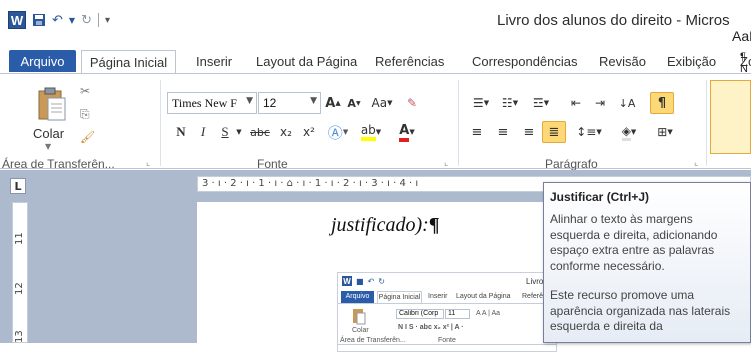  What do you see at coordinates (151, 163) in the screenshot?
I see `clipboard-launcher-icon: ⌞` at bounding box center [151, 163].